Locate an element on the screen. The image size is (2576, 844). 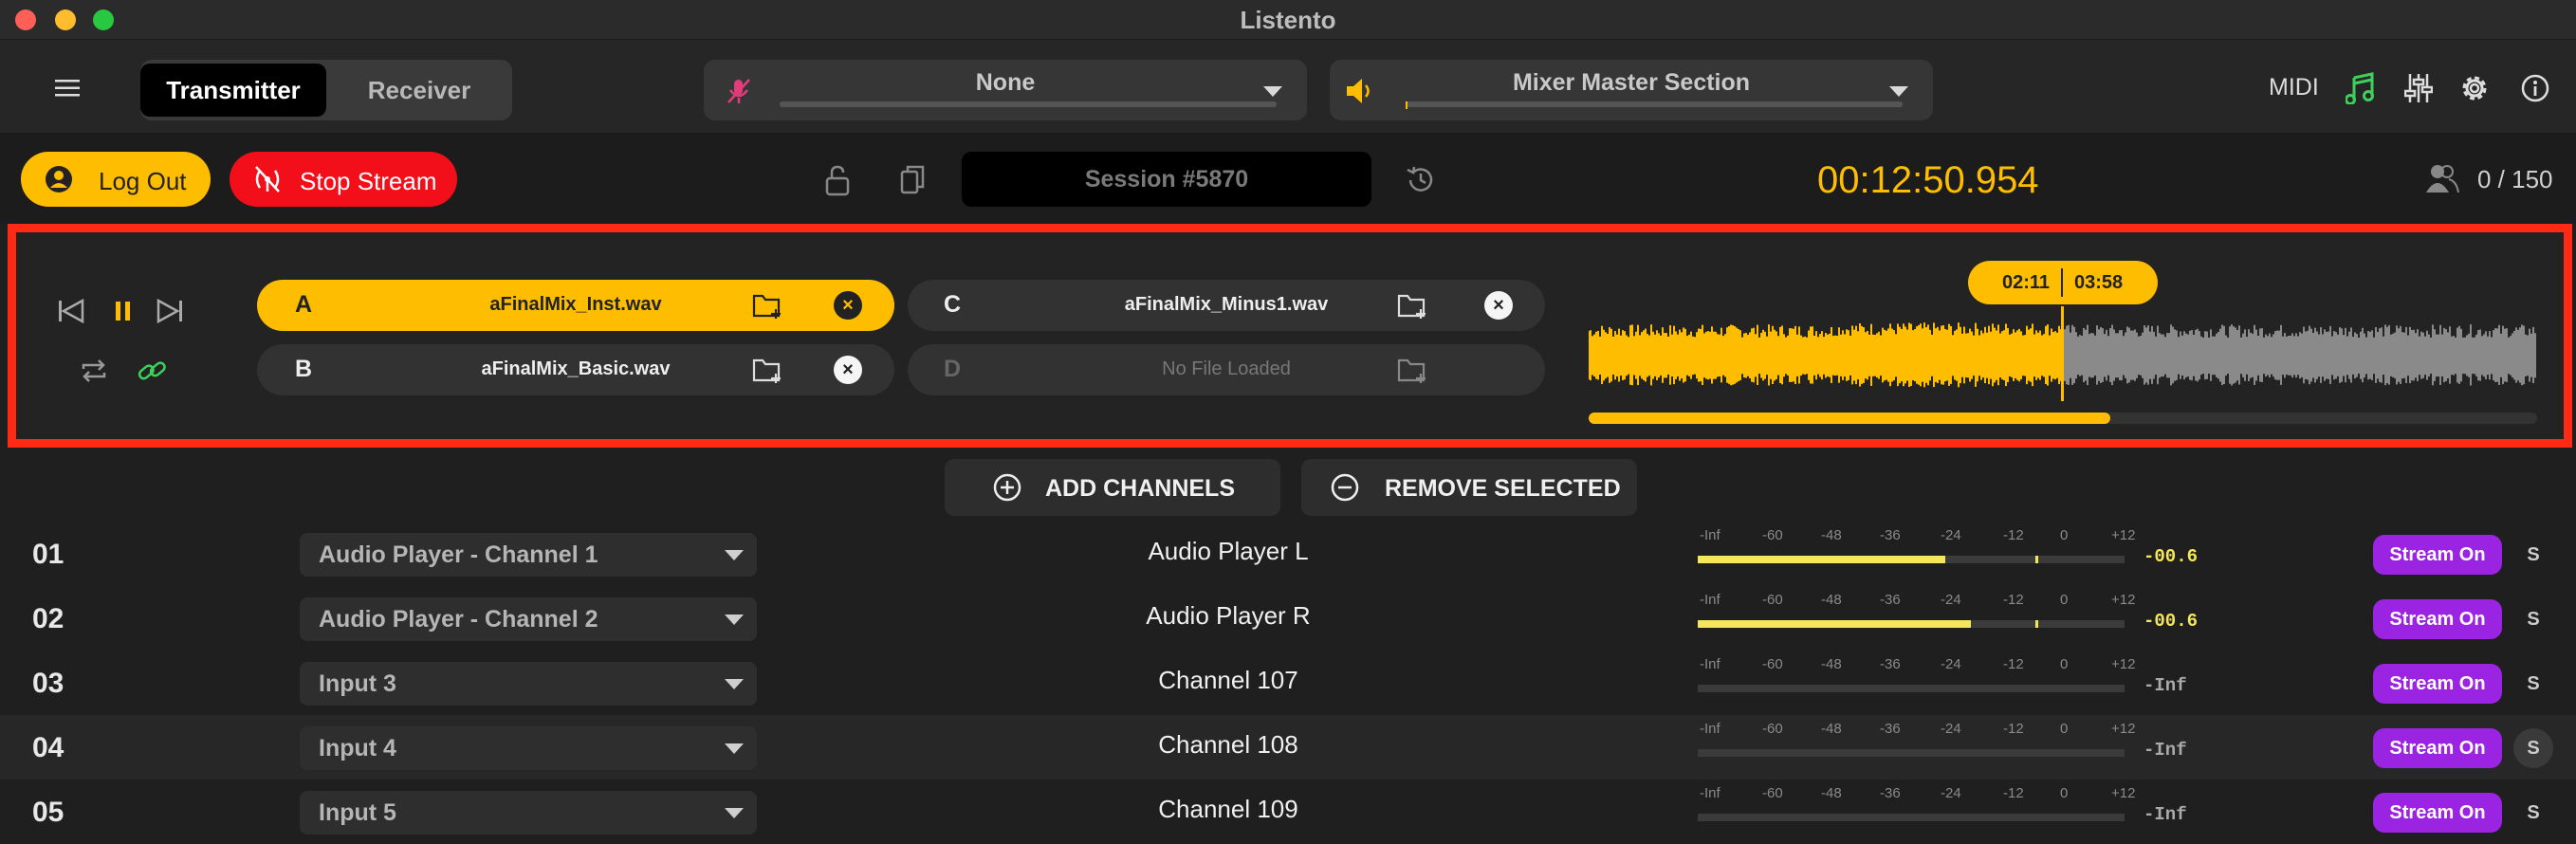
track-duration: 03:58 is located at coordinates (2099, 282).